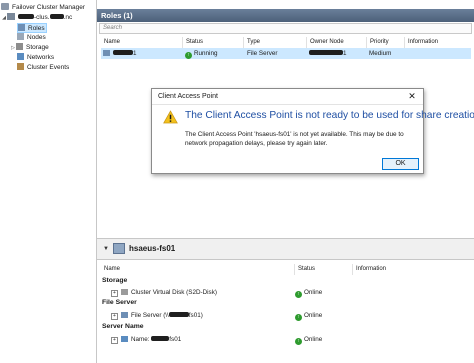  Describe the element at coordinates (345, 53) in the screenshot. I see `role-owner-suffix: 1` at that location.